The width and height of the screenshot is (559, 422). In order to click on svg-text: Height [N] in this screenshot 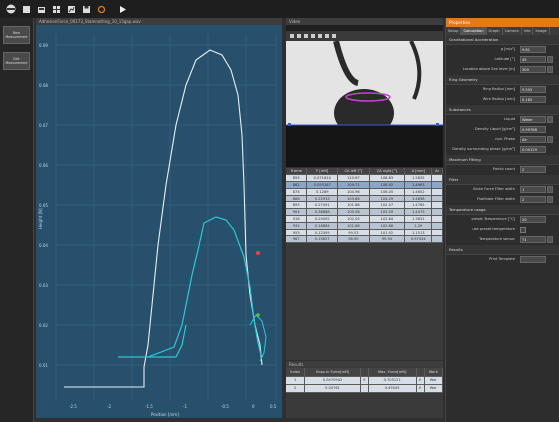, I will do `click(40, 218)`.